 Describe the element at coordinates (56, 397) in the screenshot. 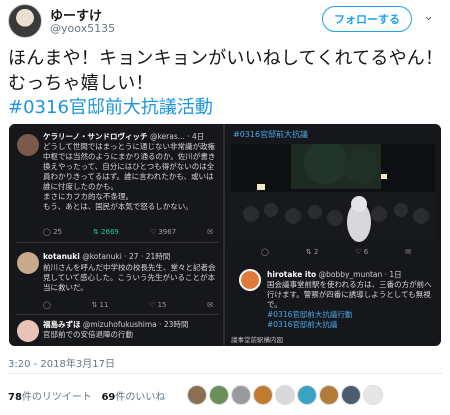

I see `retweets-label: 件のリツイート` at that location.